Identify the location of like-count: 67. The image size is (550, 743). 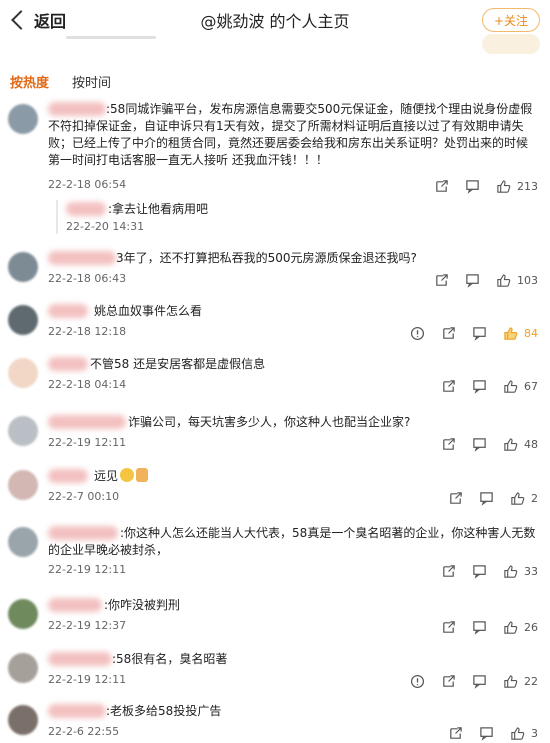
(531, 386).